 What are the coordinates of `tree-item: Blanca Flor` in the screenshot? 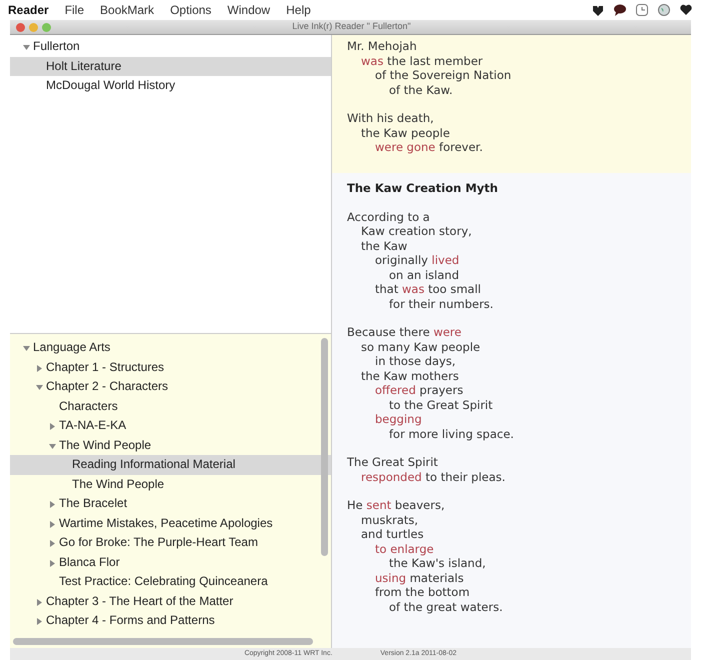 It's located at (170, 562).